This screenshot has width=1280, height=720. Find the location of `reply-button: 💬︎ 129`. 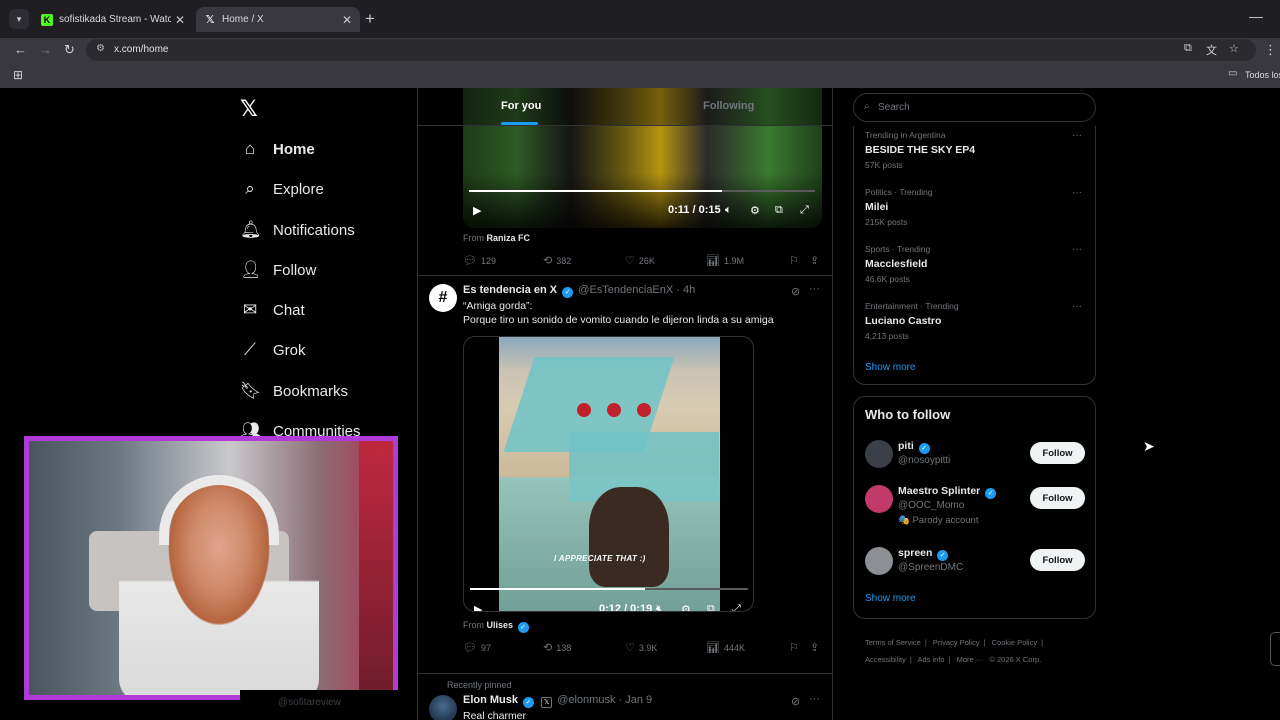

reply-button: 💬︎ 129 is located at coordinates (479, 260).